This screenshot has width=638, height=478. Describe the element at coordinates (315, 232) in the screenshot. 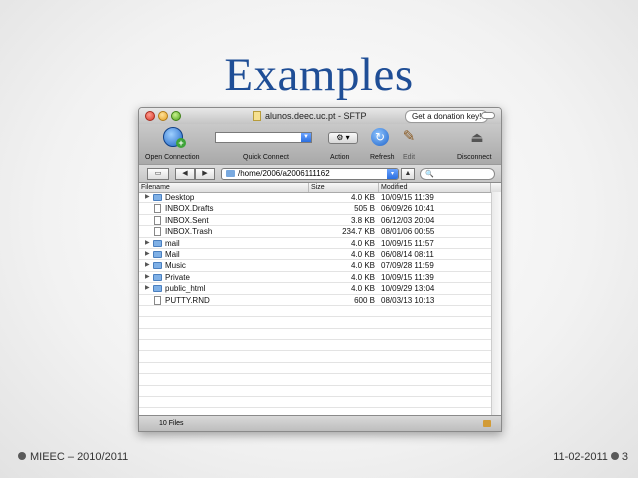

I see `file-row: INBOX.Trash 234.7 KB 08/01/06 00:55` at that location.